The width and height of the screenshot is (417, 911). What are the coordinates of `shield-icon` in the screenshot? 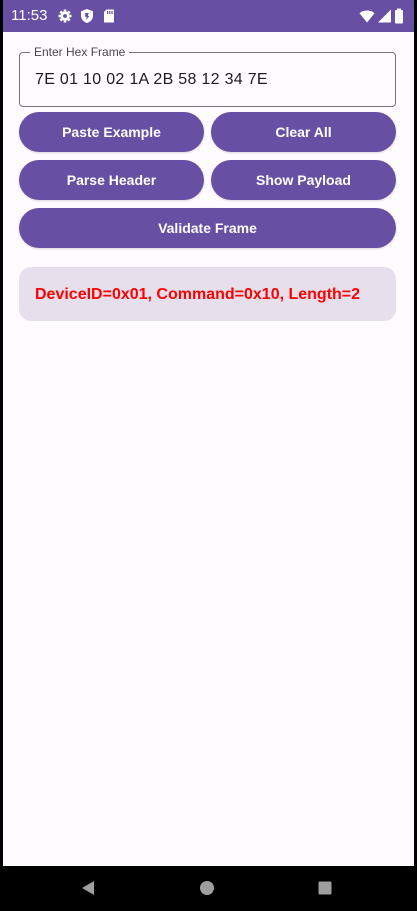 It's located at (87, 16).